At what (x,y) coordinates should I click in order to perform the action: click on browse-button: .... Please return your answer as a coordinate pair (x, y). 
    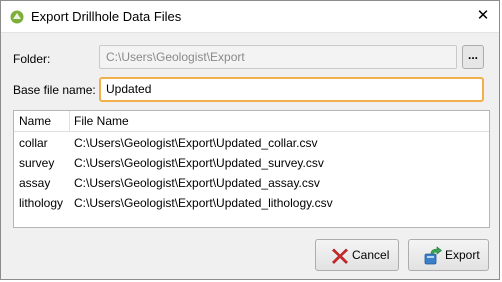
    Looking at the image, I should click on (473, 57).